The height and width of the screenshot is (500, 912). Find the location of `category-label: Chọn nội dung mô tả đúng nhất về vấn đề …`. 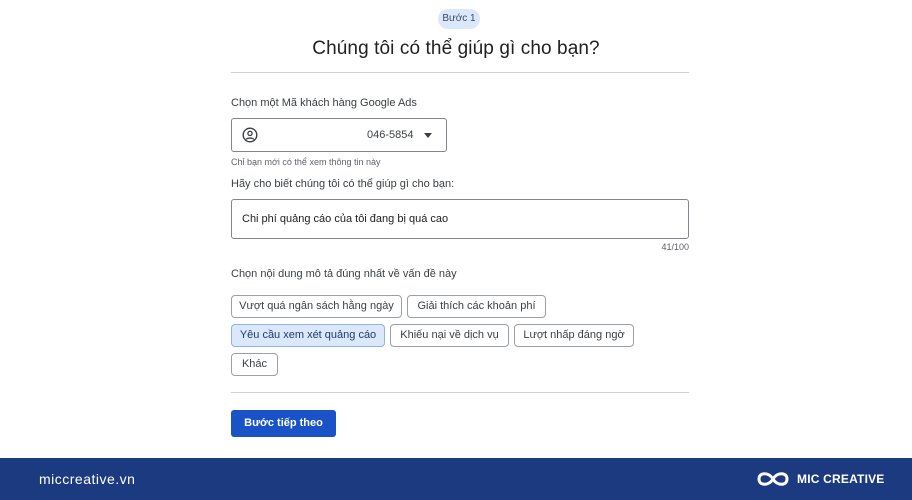

category-label: Chọn nội dung mô tả đúng nhất về vấn đề … is located at coordinates (344, 274).